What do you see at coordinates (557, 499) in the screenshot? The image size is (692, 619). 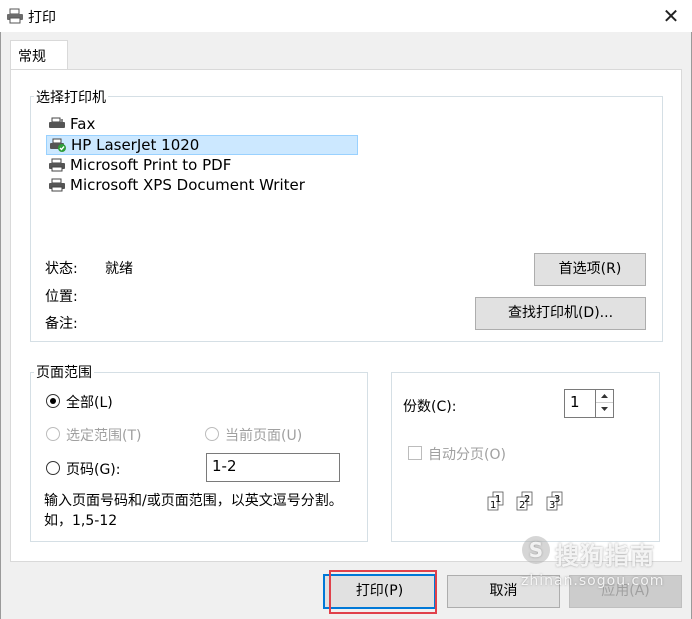 I see `collate-number: 3` at bounding box center [557, 499].